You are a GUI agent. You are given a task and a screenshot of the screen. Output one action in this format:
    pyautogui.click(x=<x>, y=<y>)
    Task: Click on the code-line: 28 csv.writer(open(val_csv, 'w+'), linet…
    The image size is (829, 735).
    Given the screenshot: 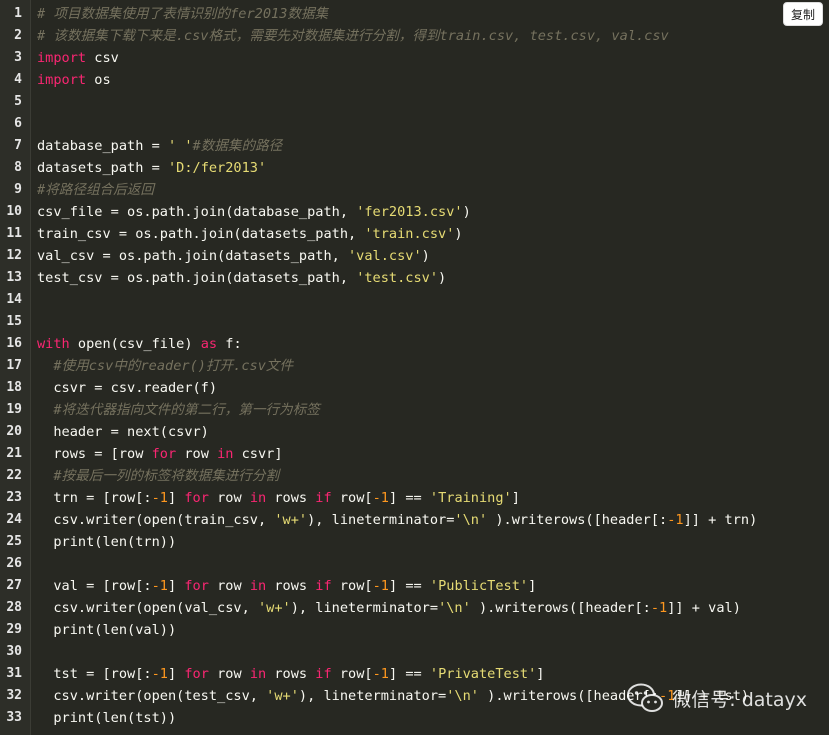 What is the action you would take?
    pyautogui.click(x=414, y=608)
    